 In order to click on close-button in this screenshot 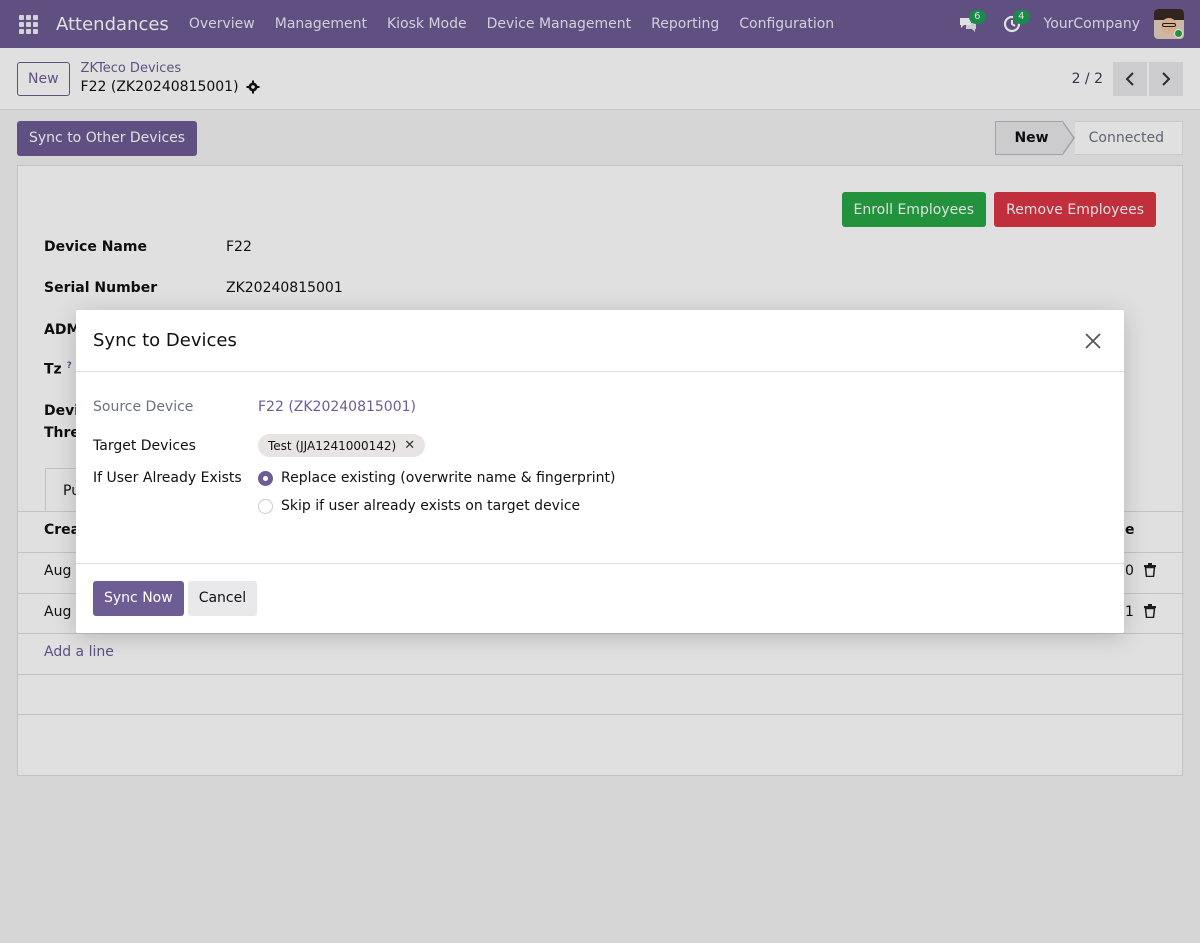, I will do `click(1093, 341)`.